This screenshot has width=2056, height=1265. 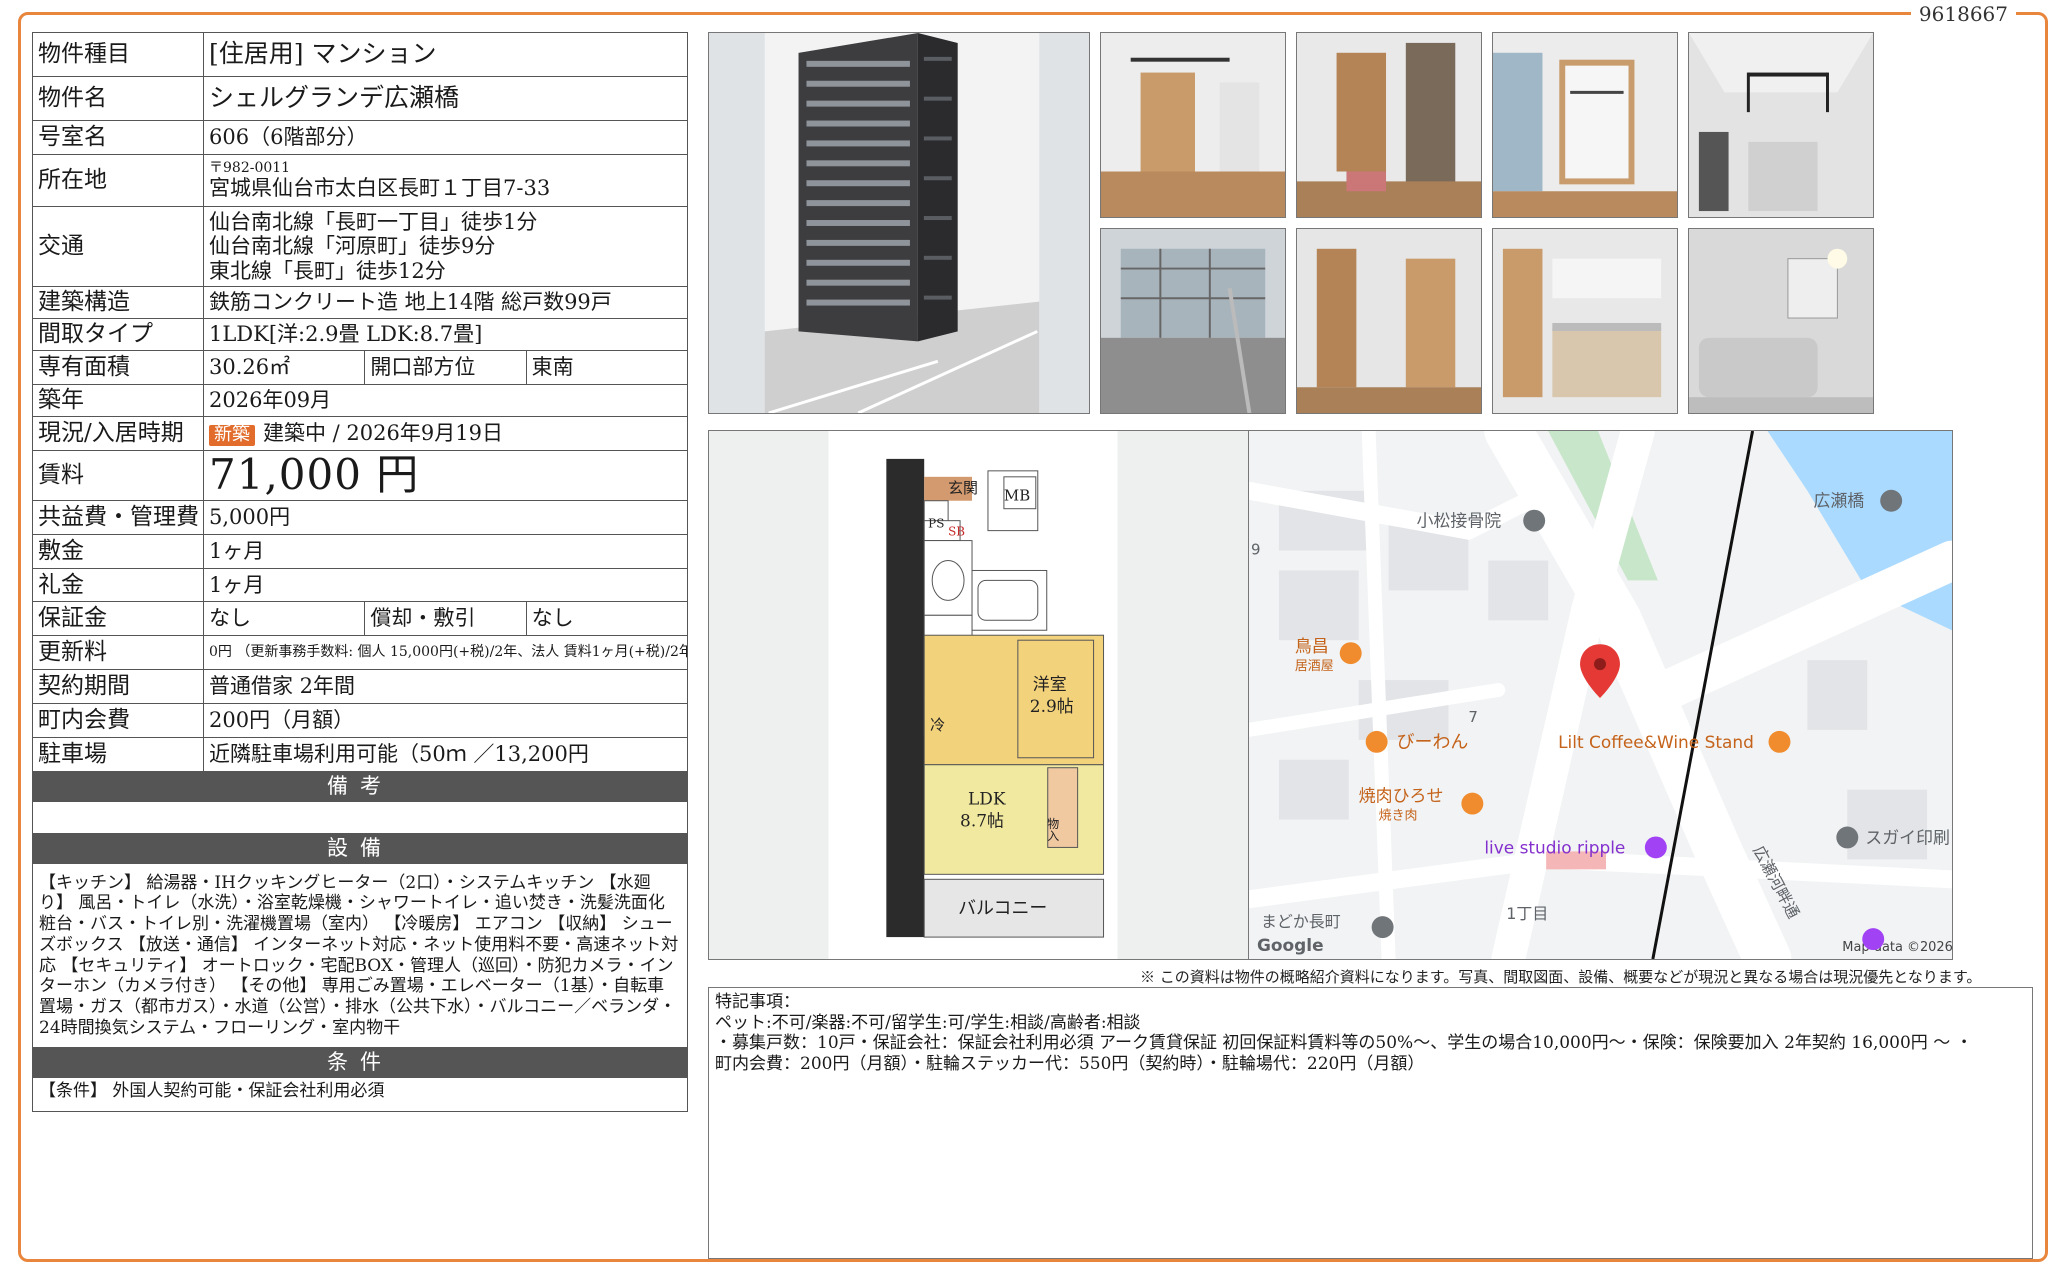 I want to click on community-label: 町内会費, so click(x=118, y=720).